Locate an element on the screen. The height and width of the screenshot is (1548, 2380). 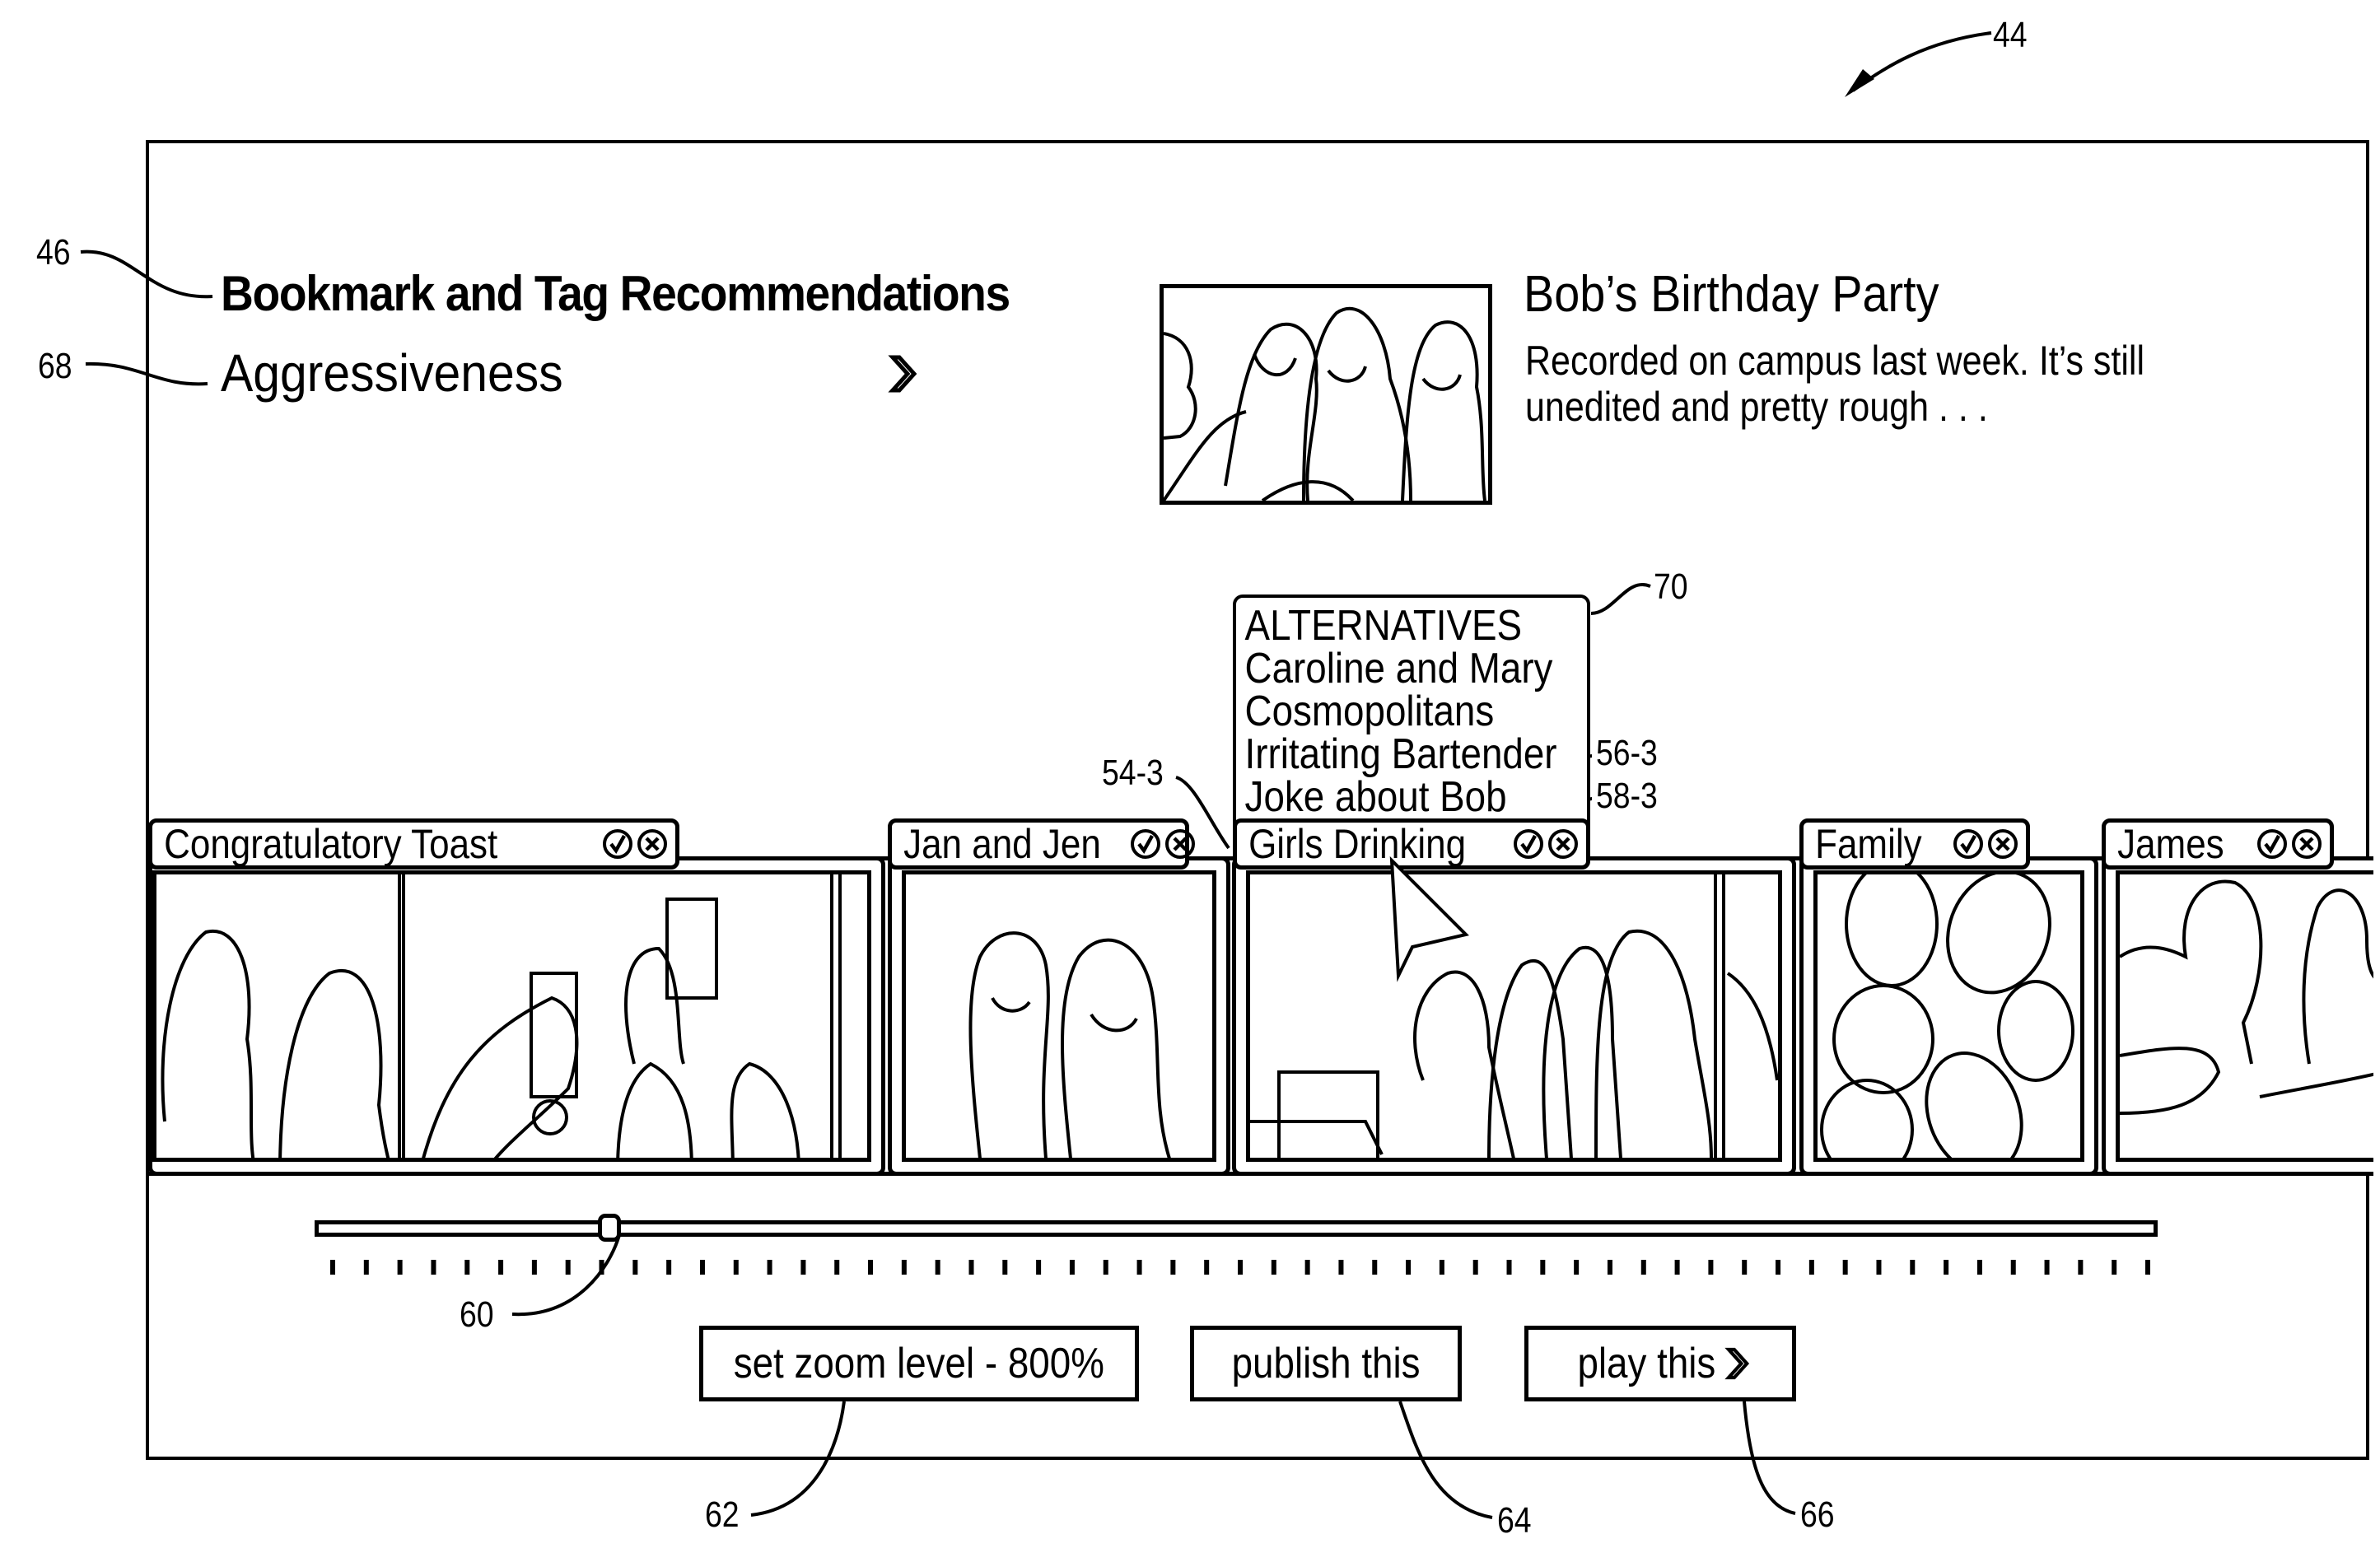
alternative-item: Cosmopolitans is located at coordinates (1396, 712).